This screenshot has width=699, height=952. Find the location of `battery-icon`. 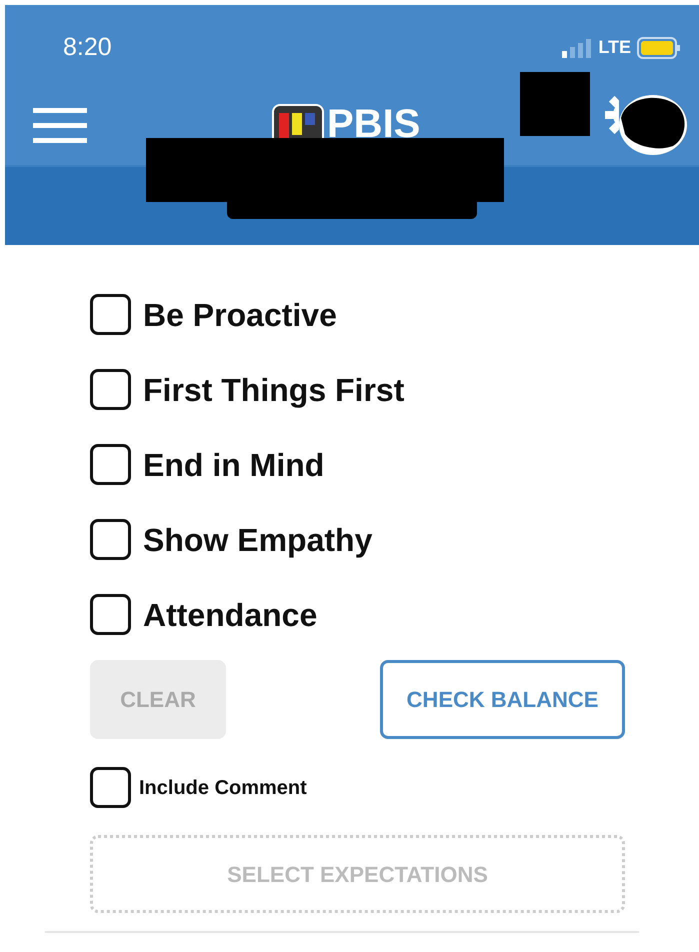

battery-icon is located at coordinates (659, 47).